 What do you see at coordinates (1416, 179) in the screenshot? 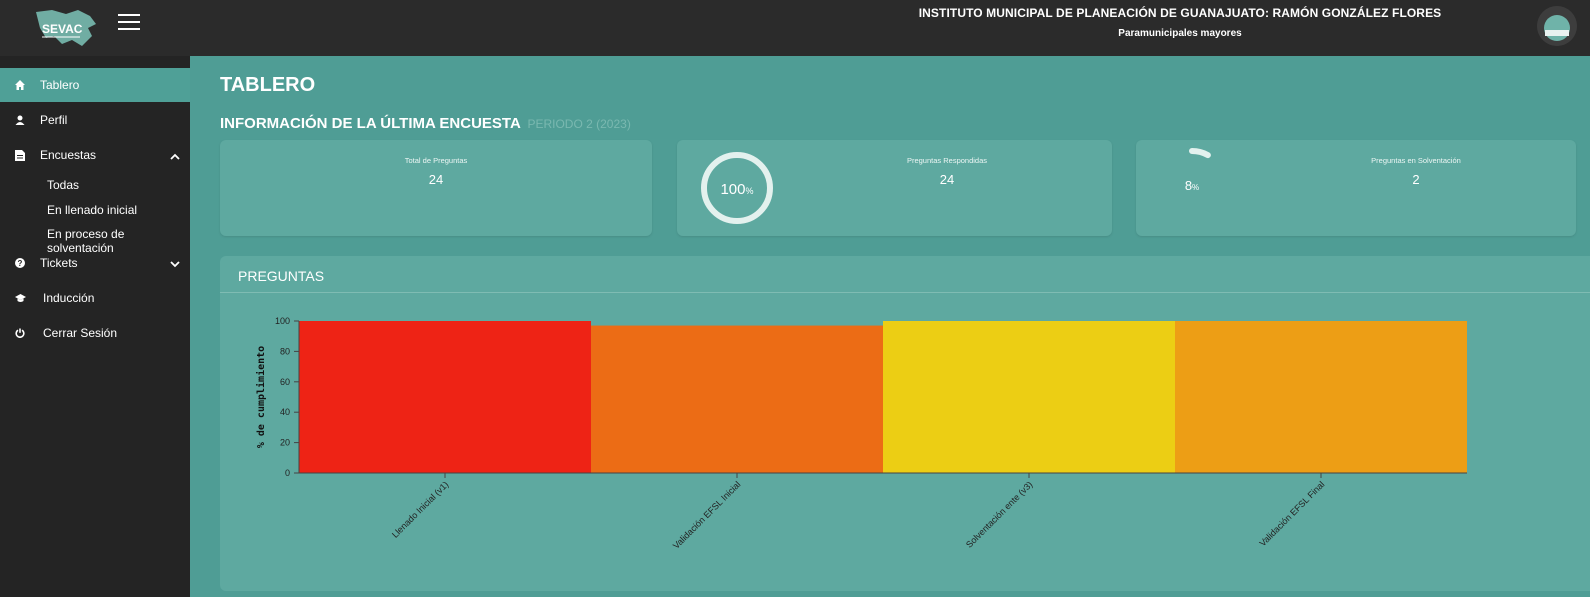
I see `card-value: 2` at bounding box center [1416, 179].